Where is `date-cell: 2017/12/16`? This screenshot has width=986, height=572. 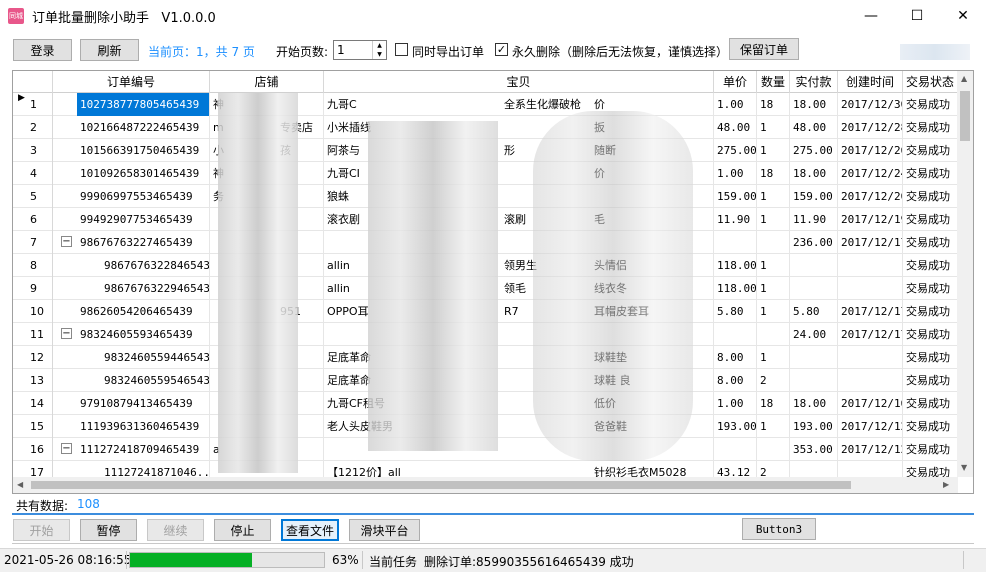 date-cell: 2017/12/16 is located at coordinates (870, 403).